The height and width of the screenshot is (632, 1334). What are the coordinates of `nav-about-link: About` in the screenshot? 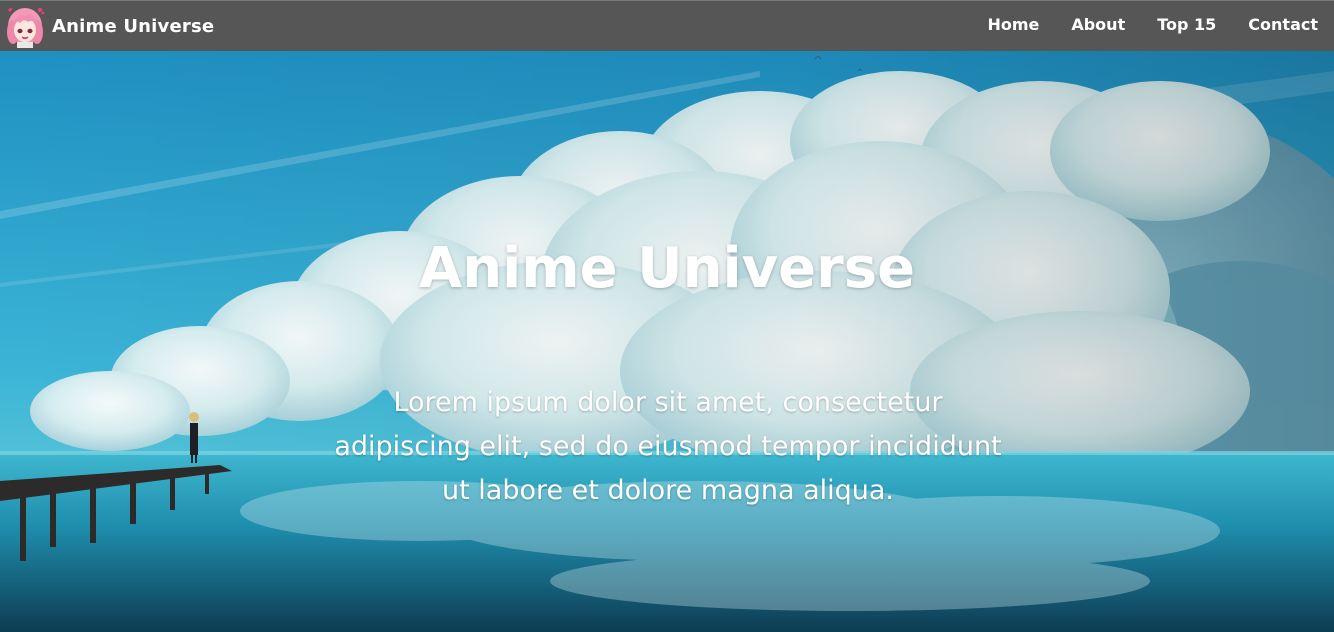 It's located at (1098, 24).